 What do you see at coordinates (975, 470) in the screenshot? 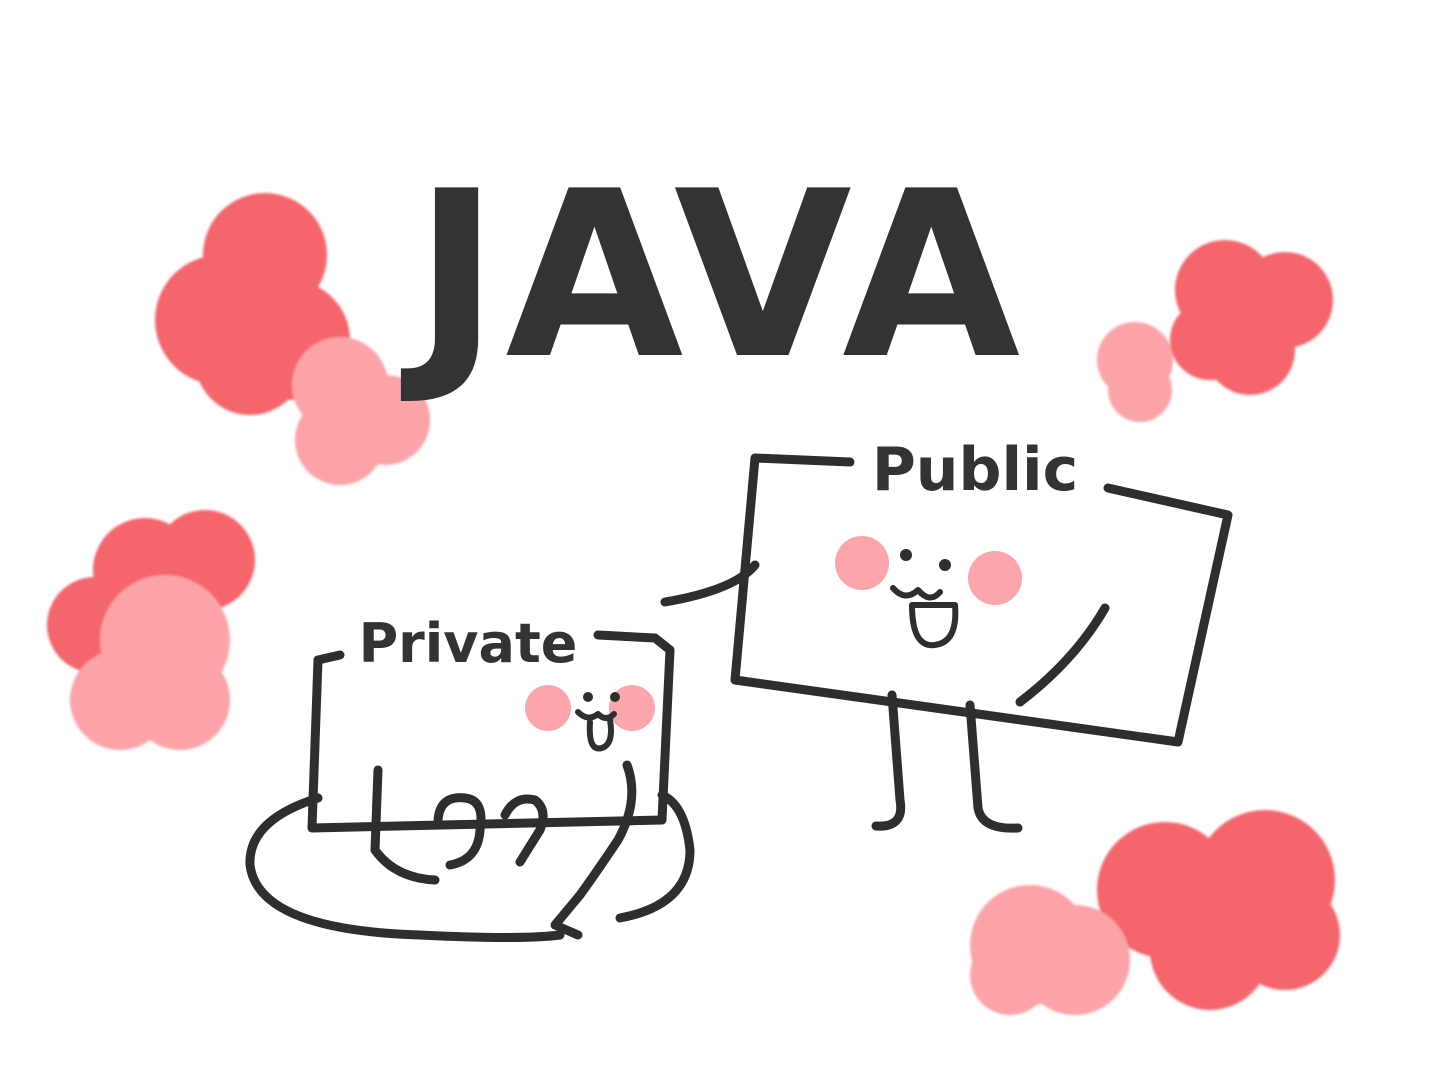
I see `public-label: Public` at bounding box center [975, 470].